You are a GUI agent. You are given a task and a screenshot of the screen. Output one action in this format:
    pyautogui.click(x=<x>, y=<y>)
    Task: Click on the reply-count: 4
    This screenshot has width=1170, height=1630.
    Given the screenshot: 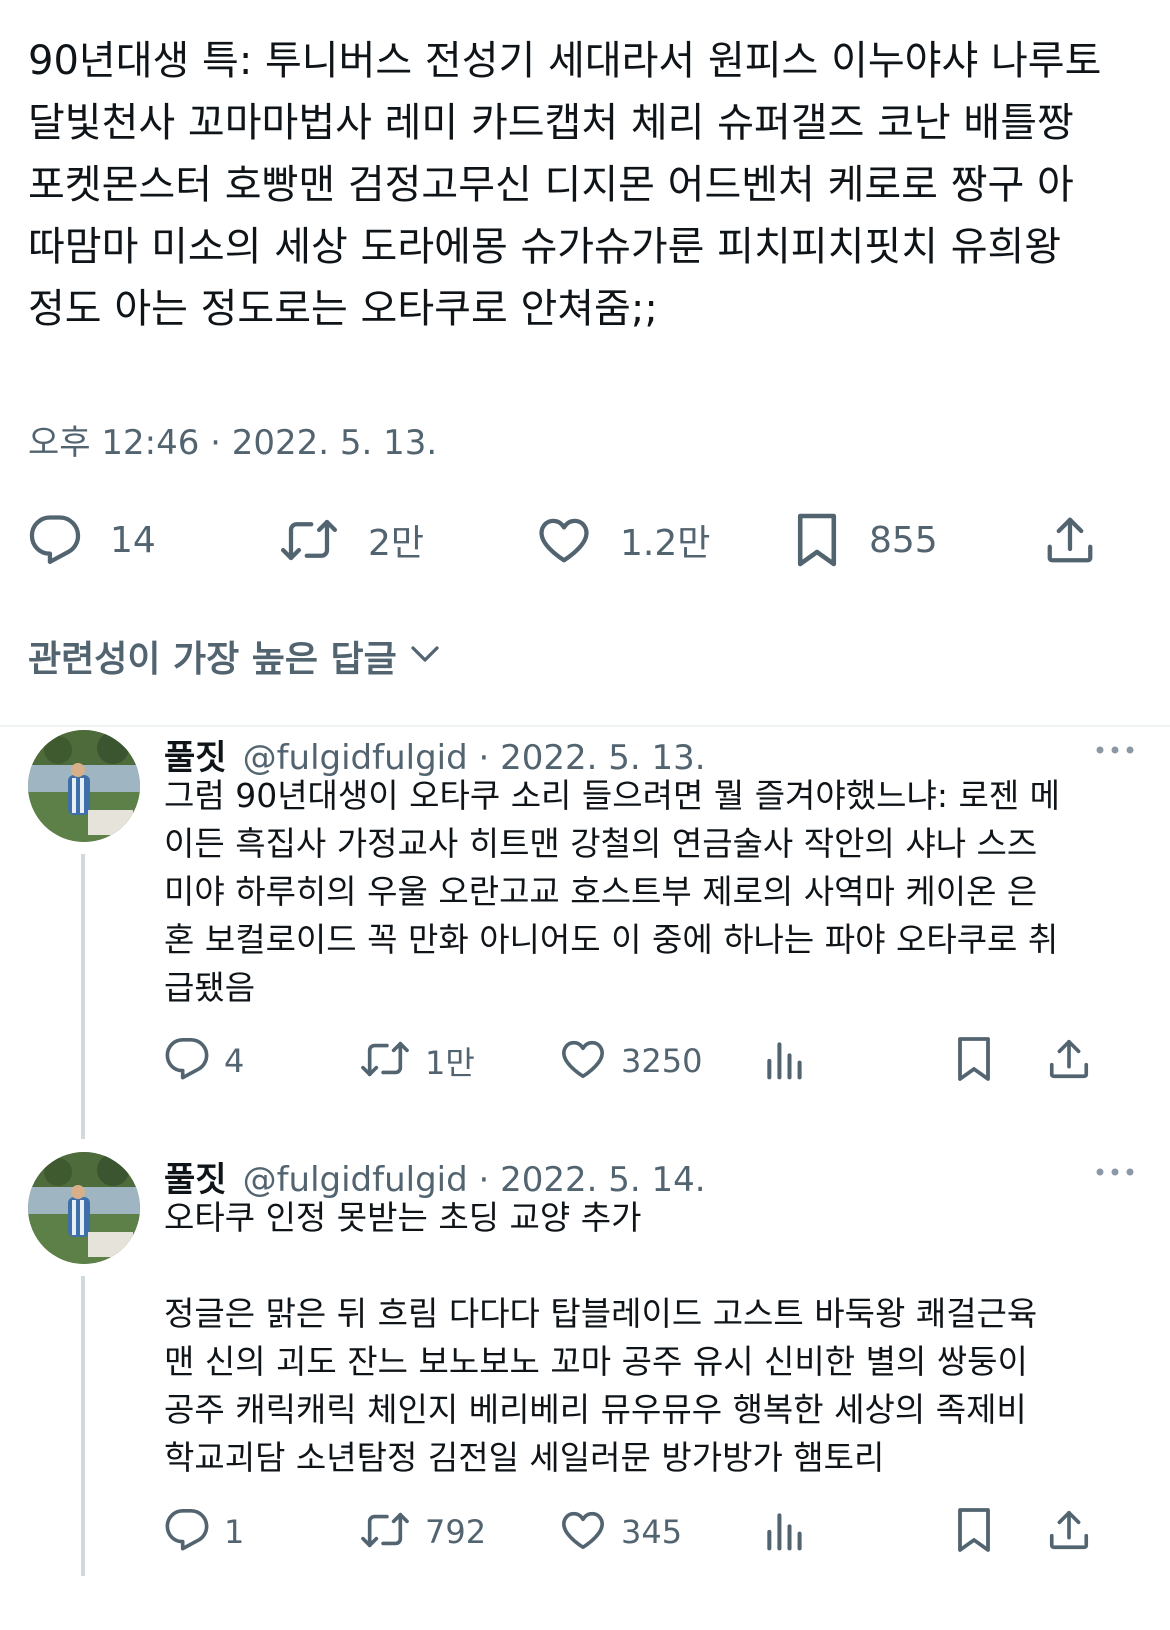 What is the action you would take?
    pyautogui.click(x=234, y=1061)
    